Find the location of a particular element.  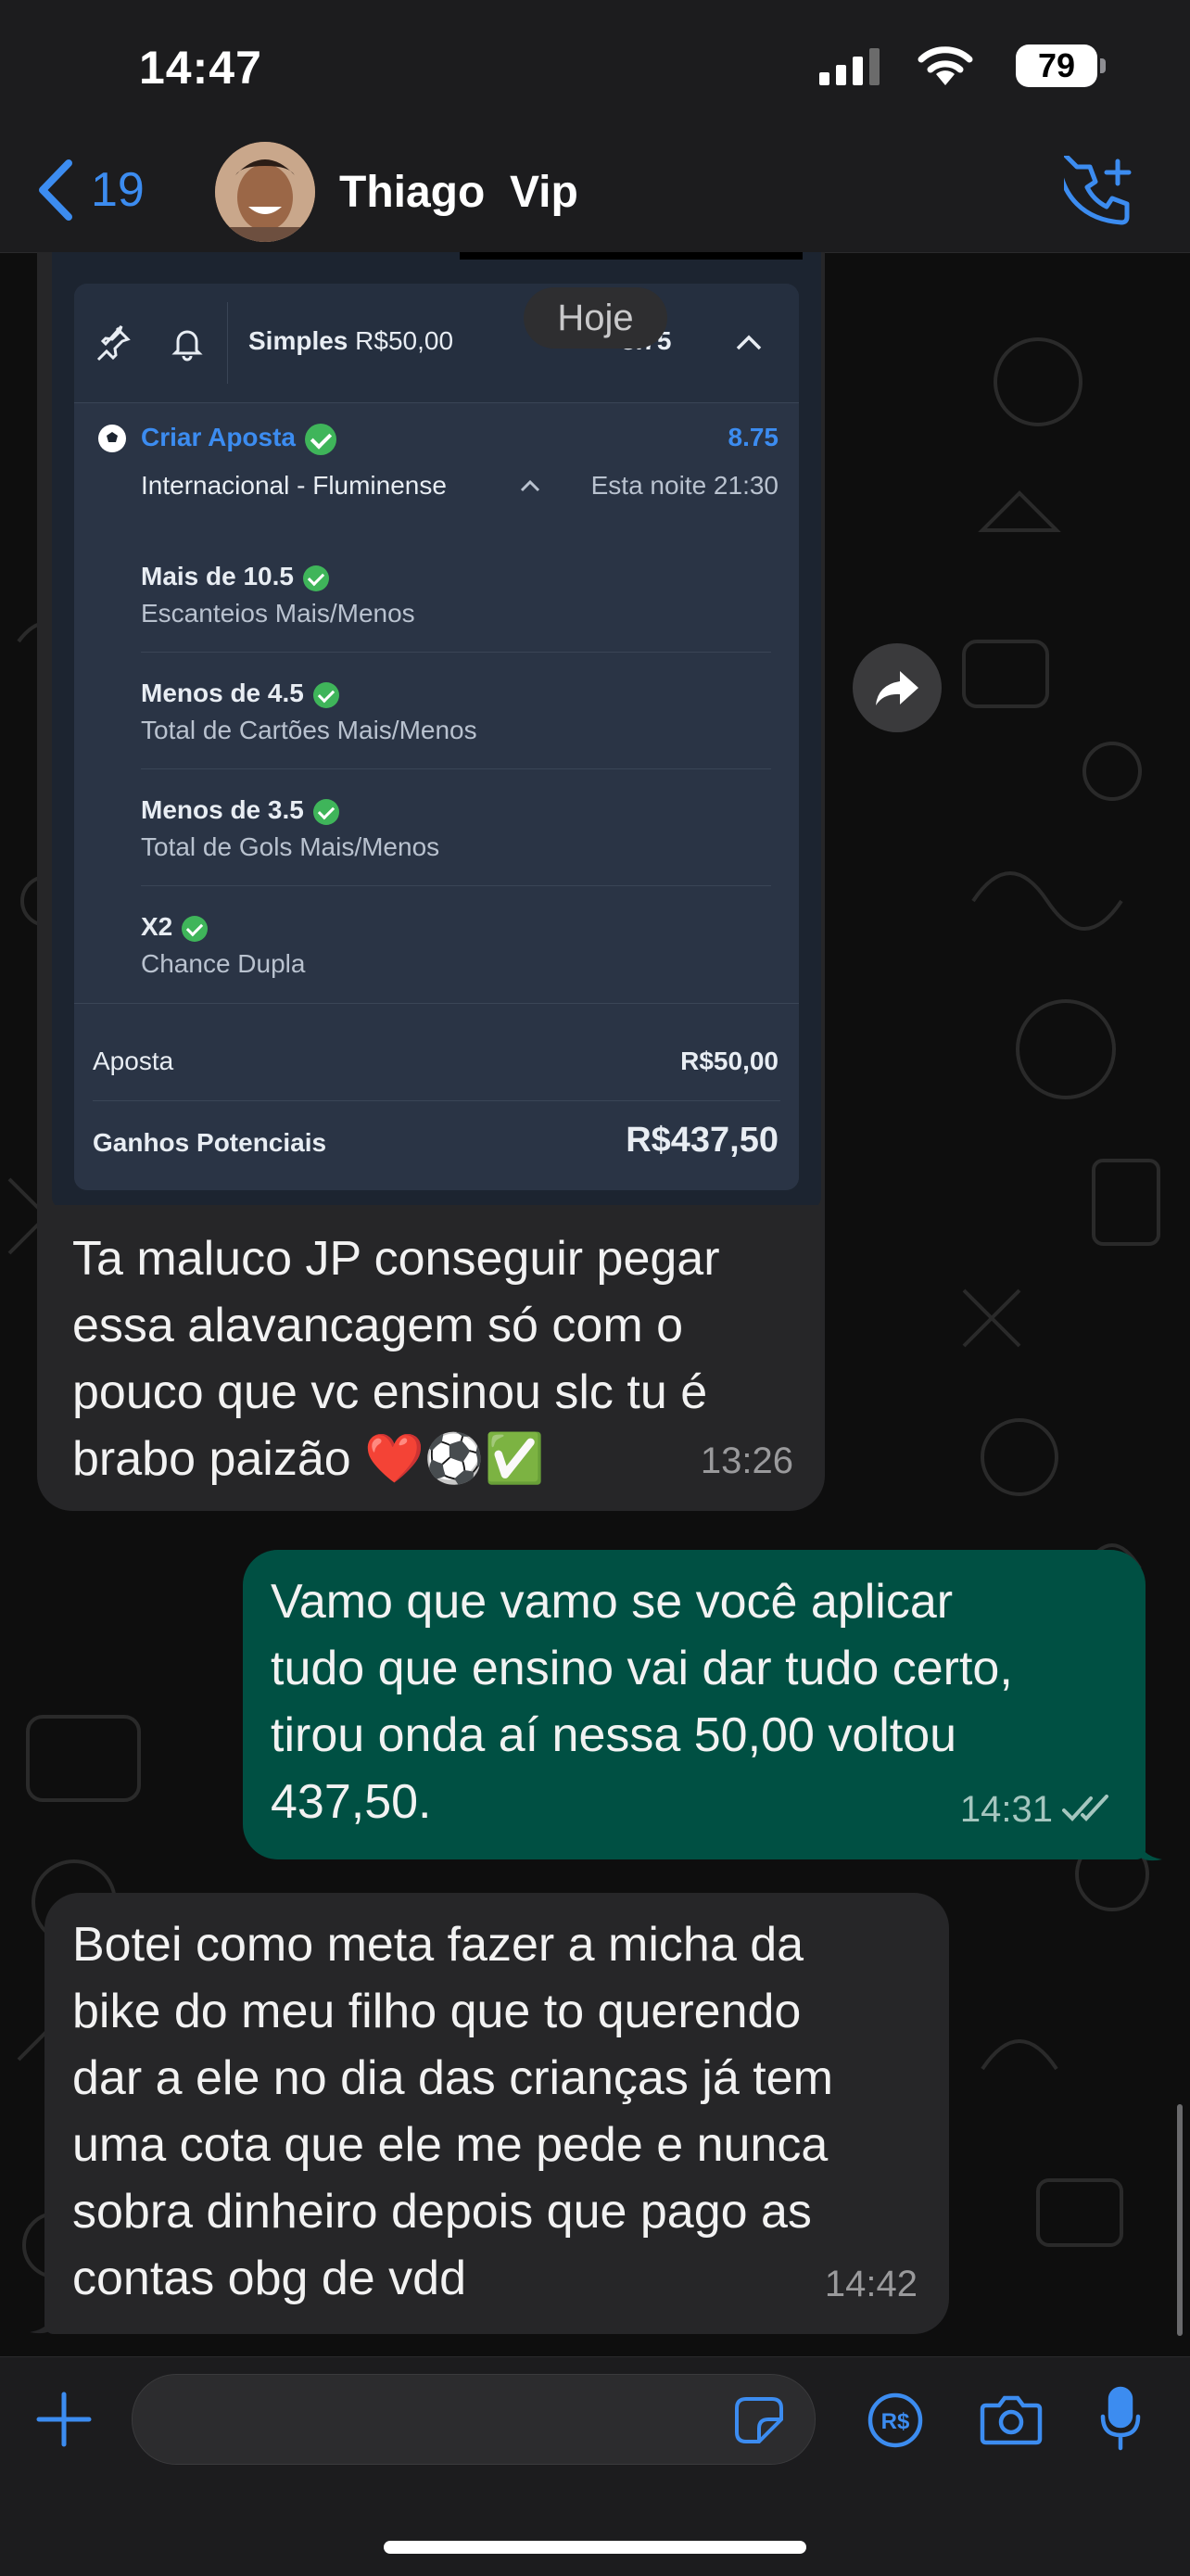

selection-title: X2 is located at coordinates (175, 927).